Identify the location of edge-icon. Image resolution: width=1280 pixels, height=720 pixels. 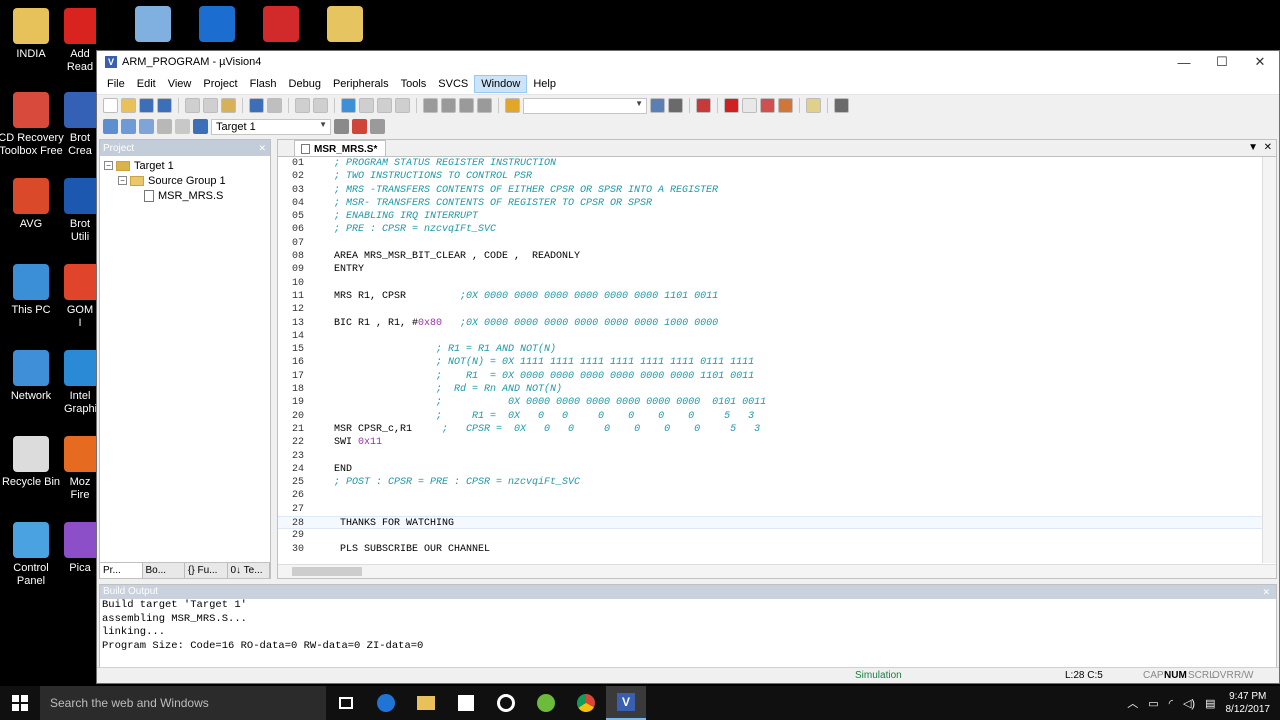
(386, 703).